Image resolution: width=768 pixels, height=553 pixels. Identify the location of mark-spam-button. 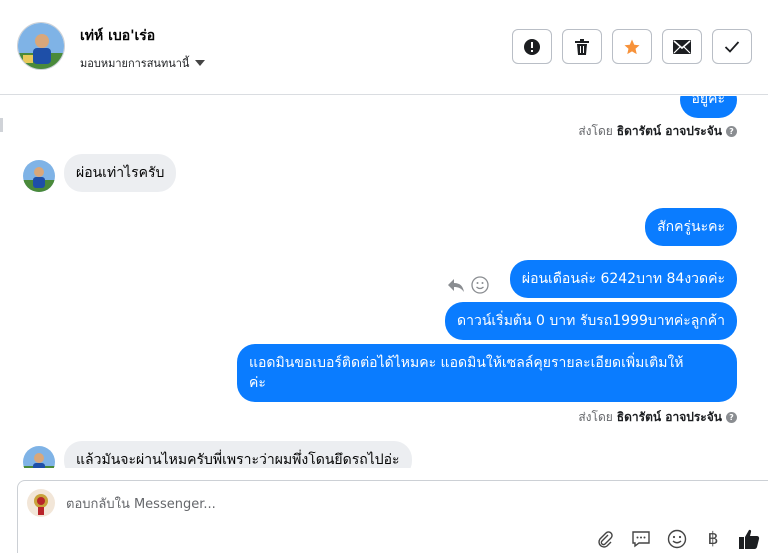
(532, 46).